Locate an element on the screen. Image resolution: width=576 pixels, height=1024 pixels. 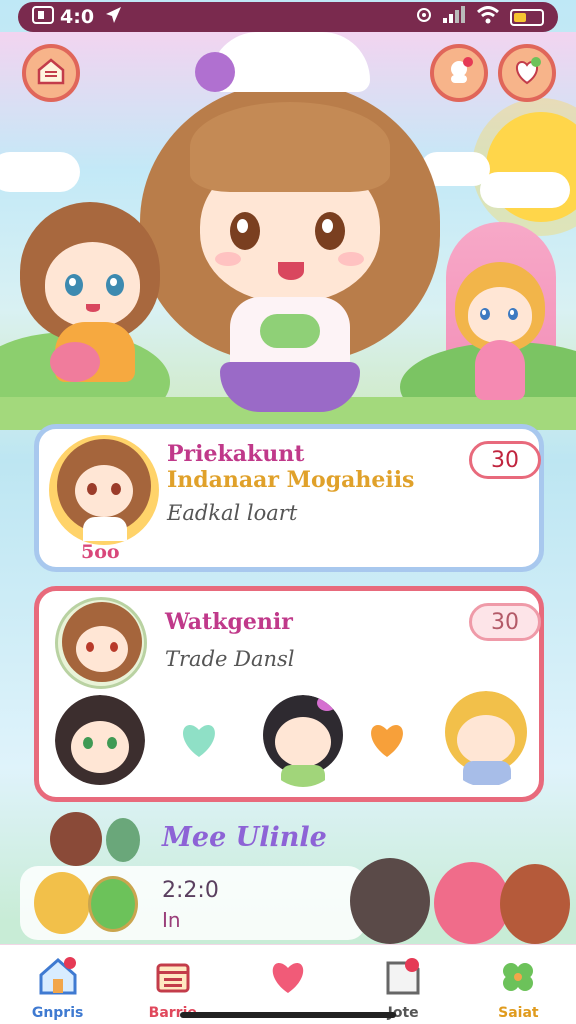
nav-item-home: Gnpris is located at coordinates (58, 983).